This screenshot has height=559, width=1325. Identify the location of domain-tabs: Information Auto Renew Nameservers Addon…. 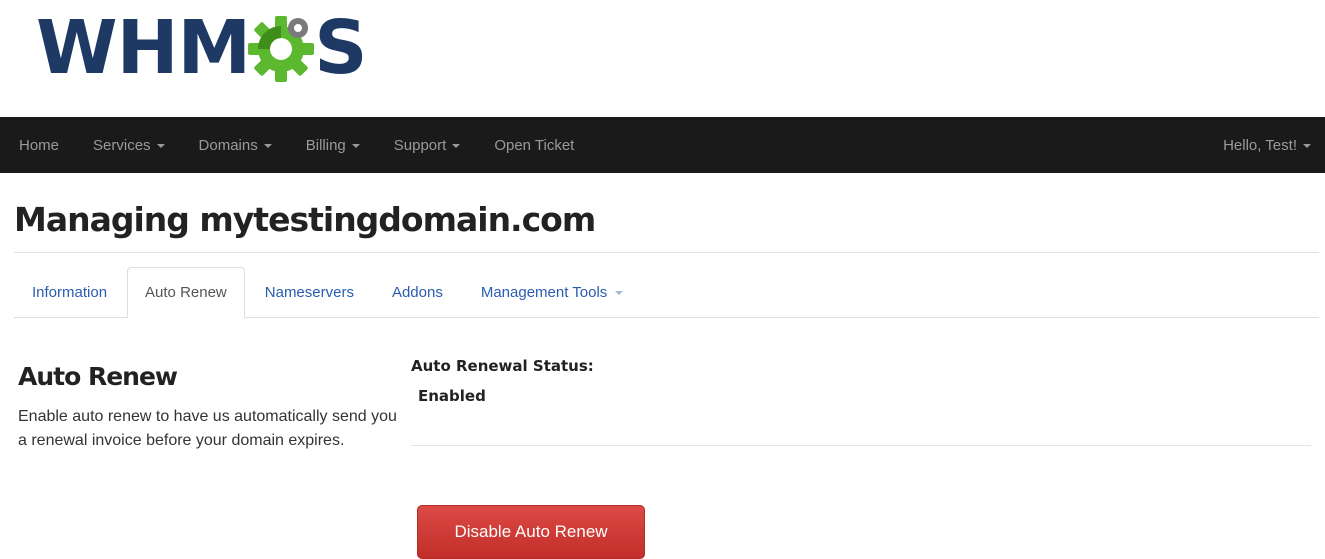
(666, 292).